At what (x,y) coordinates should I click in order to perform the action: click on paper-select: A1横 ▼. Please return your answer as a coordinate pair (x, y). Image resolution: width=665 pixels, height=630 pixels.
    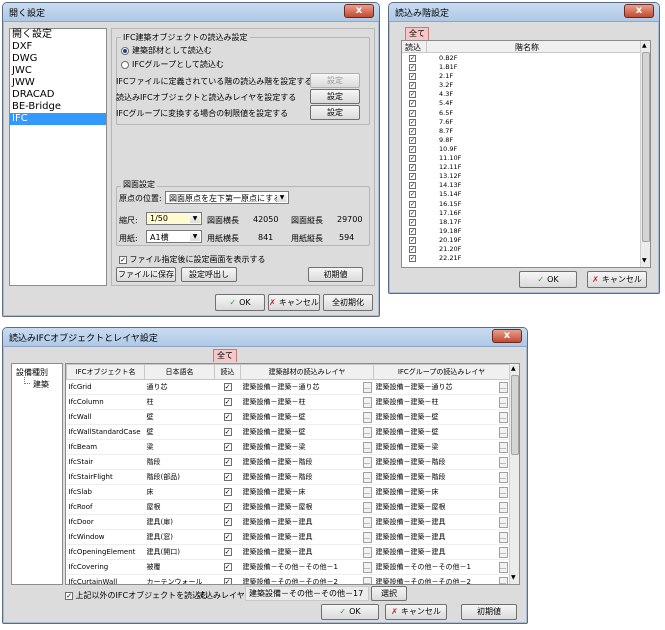
    Looking at the image, I should click on (174, 236).